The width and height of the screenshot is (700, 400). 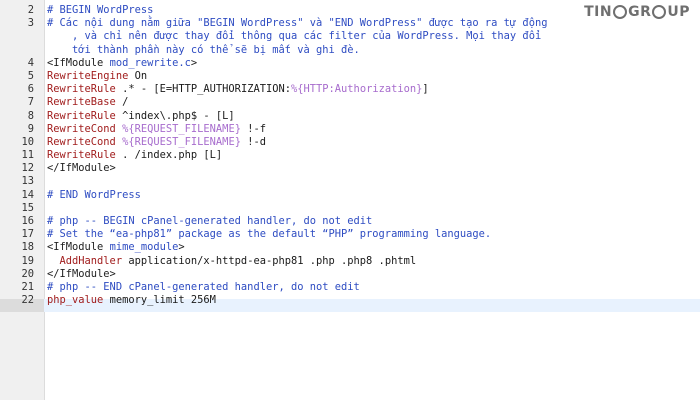 I want to click on logo-text-mid: GR, so click(x=640, y=12).